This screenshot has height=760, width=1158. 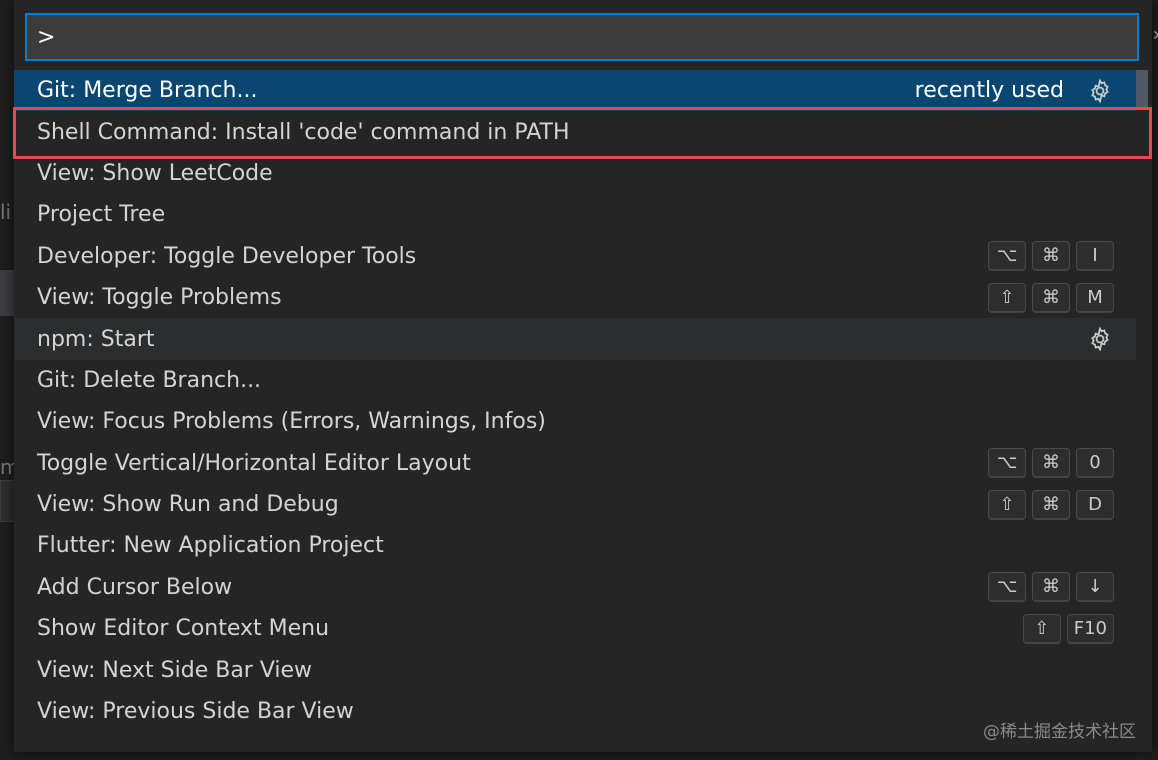 I want to click on command-input-box, so click(x=582, y=37).